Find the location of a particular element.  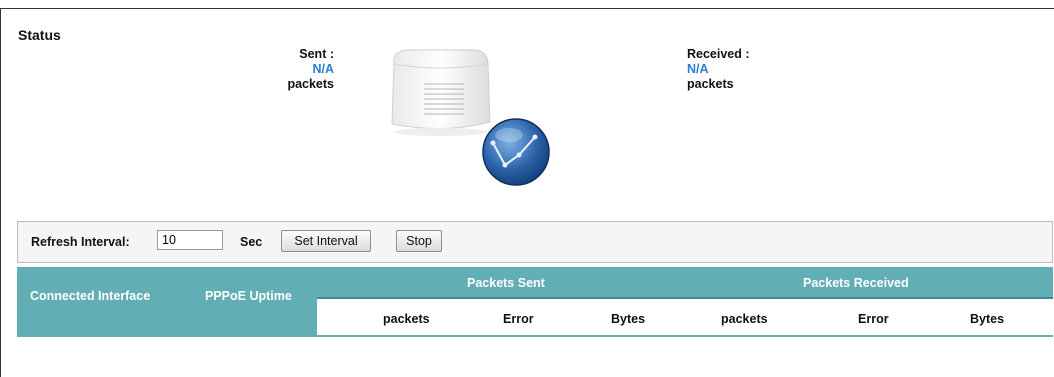

stop-button: Stop is located at coordinates (419, 241).